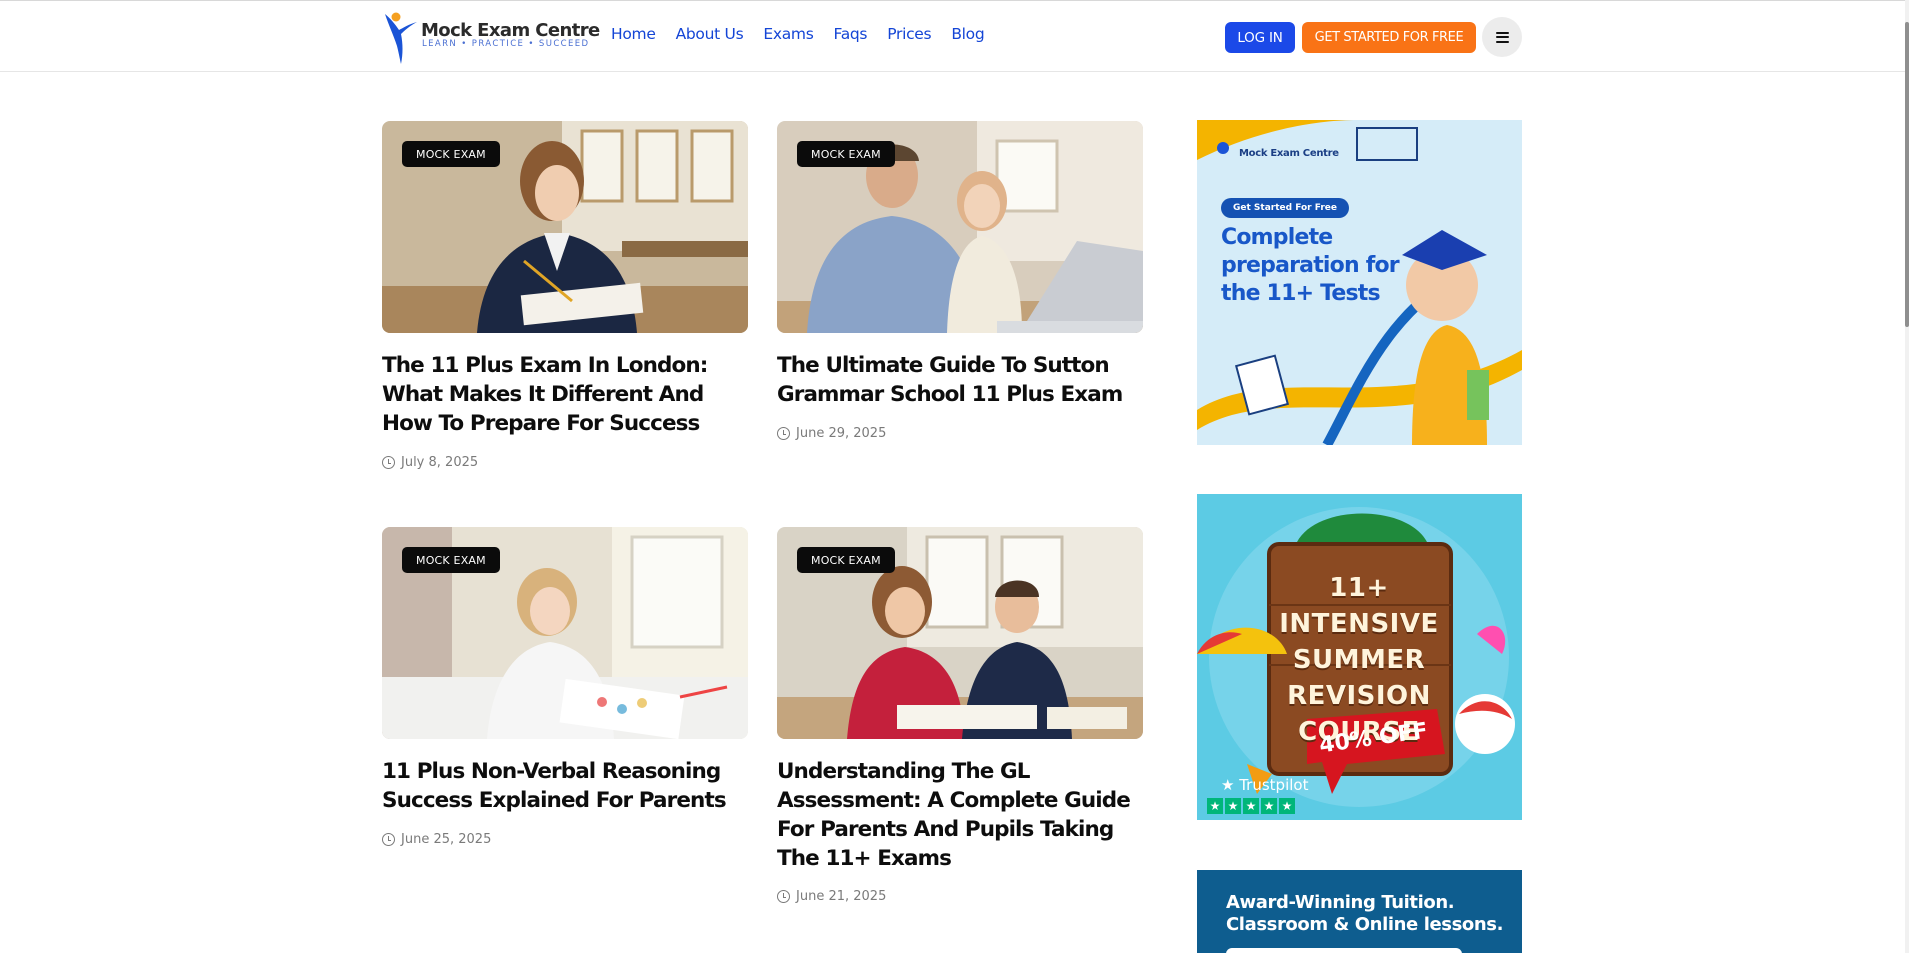 The image size is (1909, 953). I want to click on post-date: June 25, 2025, so click(436, 839).